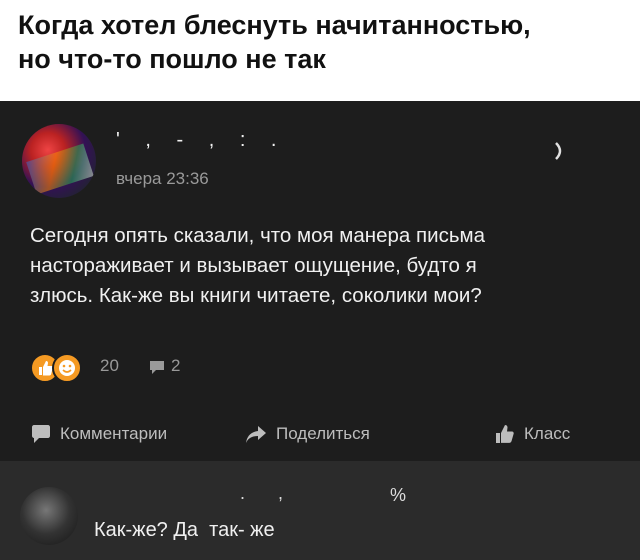 This screenshot has width=640, height=560. I want to click on author-row: ' , - , : ., so click(356, 143).